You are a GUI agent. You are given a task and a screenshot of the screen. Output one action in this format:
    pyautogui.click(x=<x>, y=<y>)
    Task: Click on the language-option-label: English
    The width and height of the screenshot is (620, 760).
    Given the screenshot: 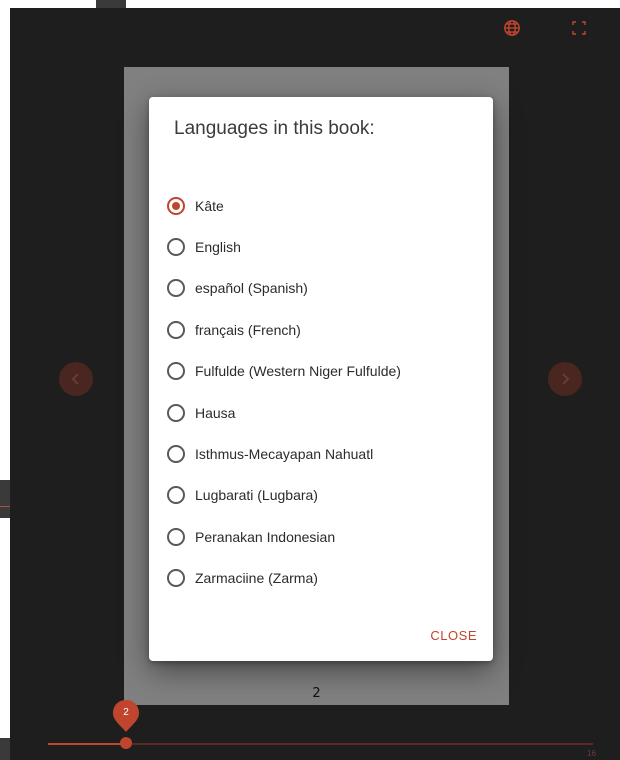 What is the action you would take?
    pyautogui.click(x=218, y=247)
    